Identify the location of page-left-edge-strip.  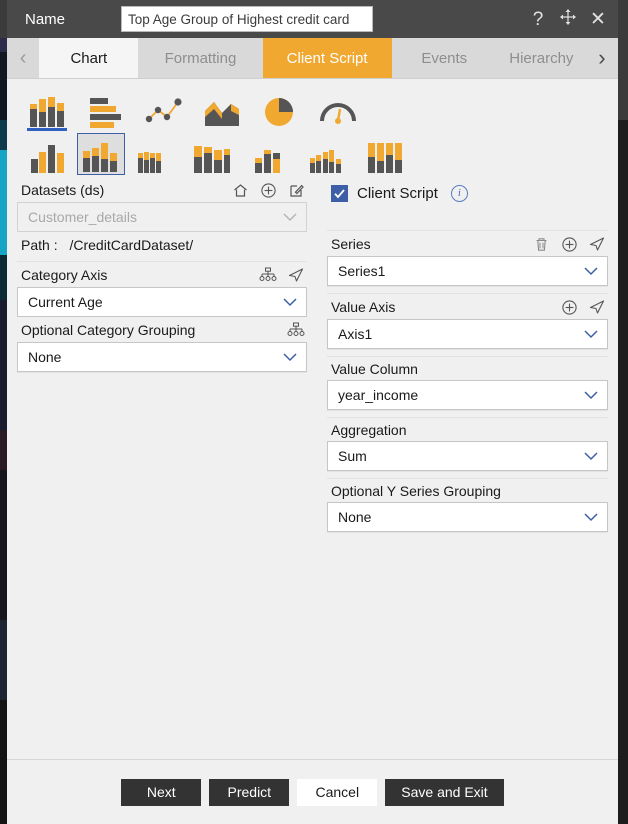
(3, 412).